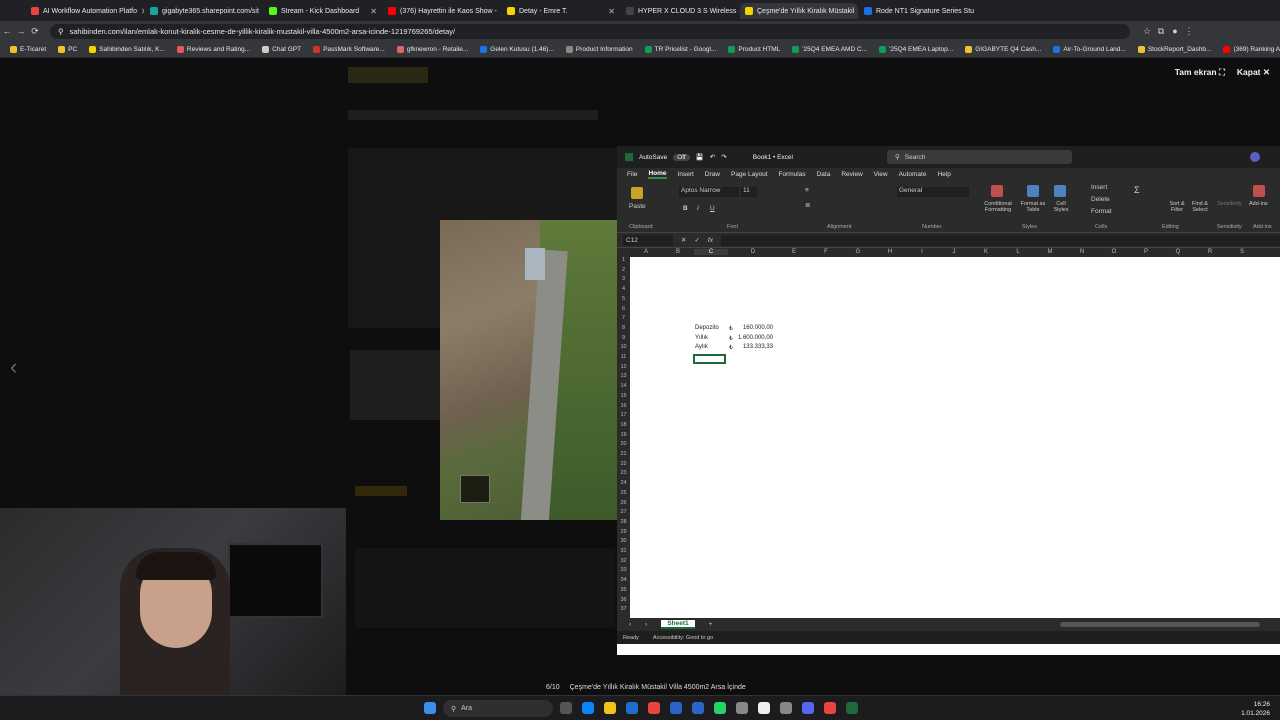  What do you see at coordinates (1114, 252) in the screenshot?
I see `column-header: O` at bounding box center [1114, 252].